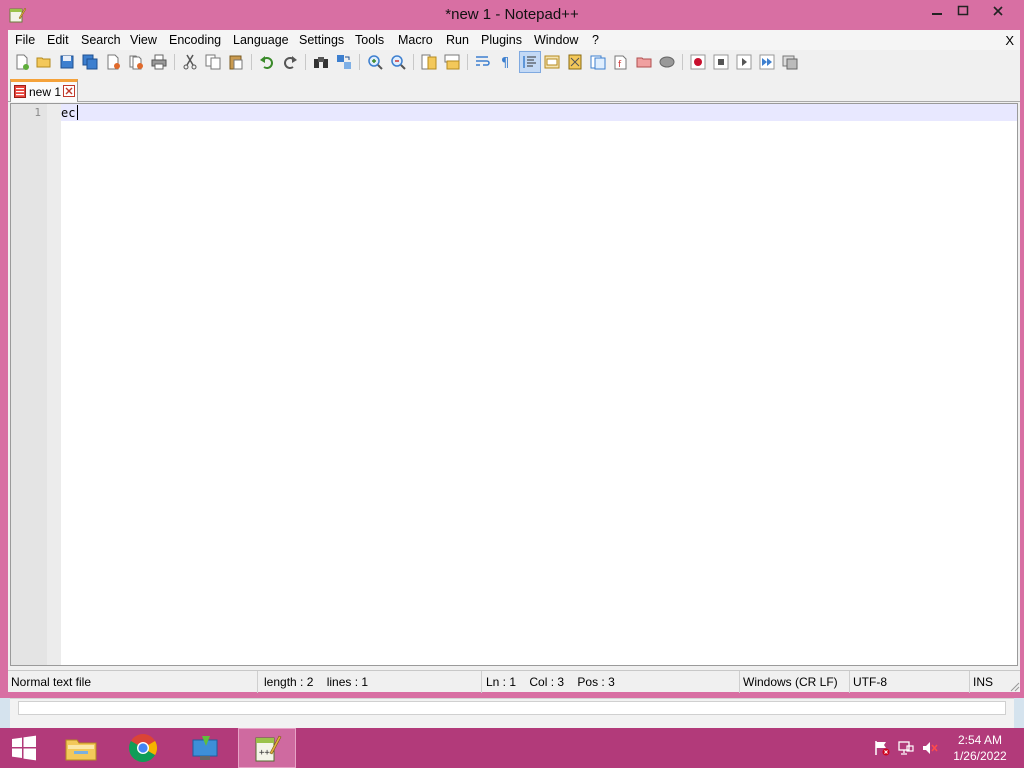  What do you see at coordinates (698, 62) in the screenshot?
I see `record-macro-button` at bounding box center [698, 62].